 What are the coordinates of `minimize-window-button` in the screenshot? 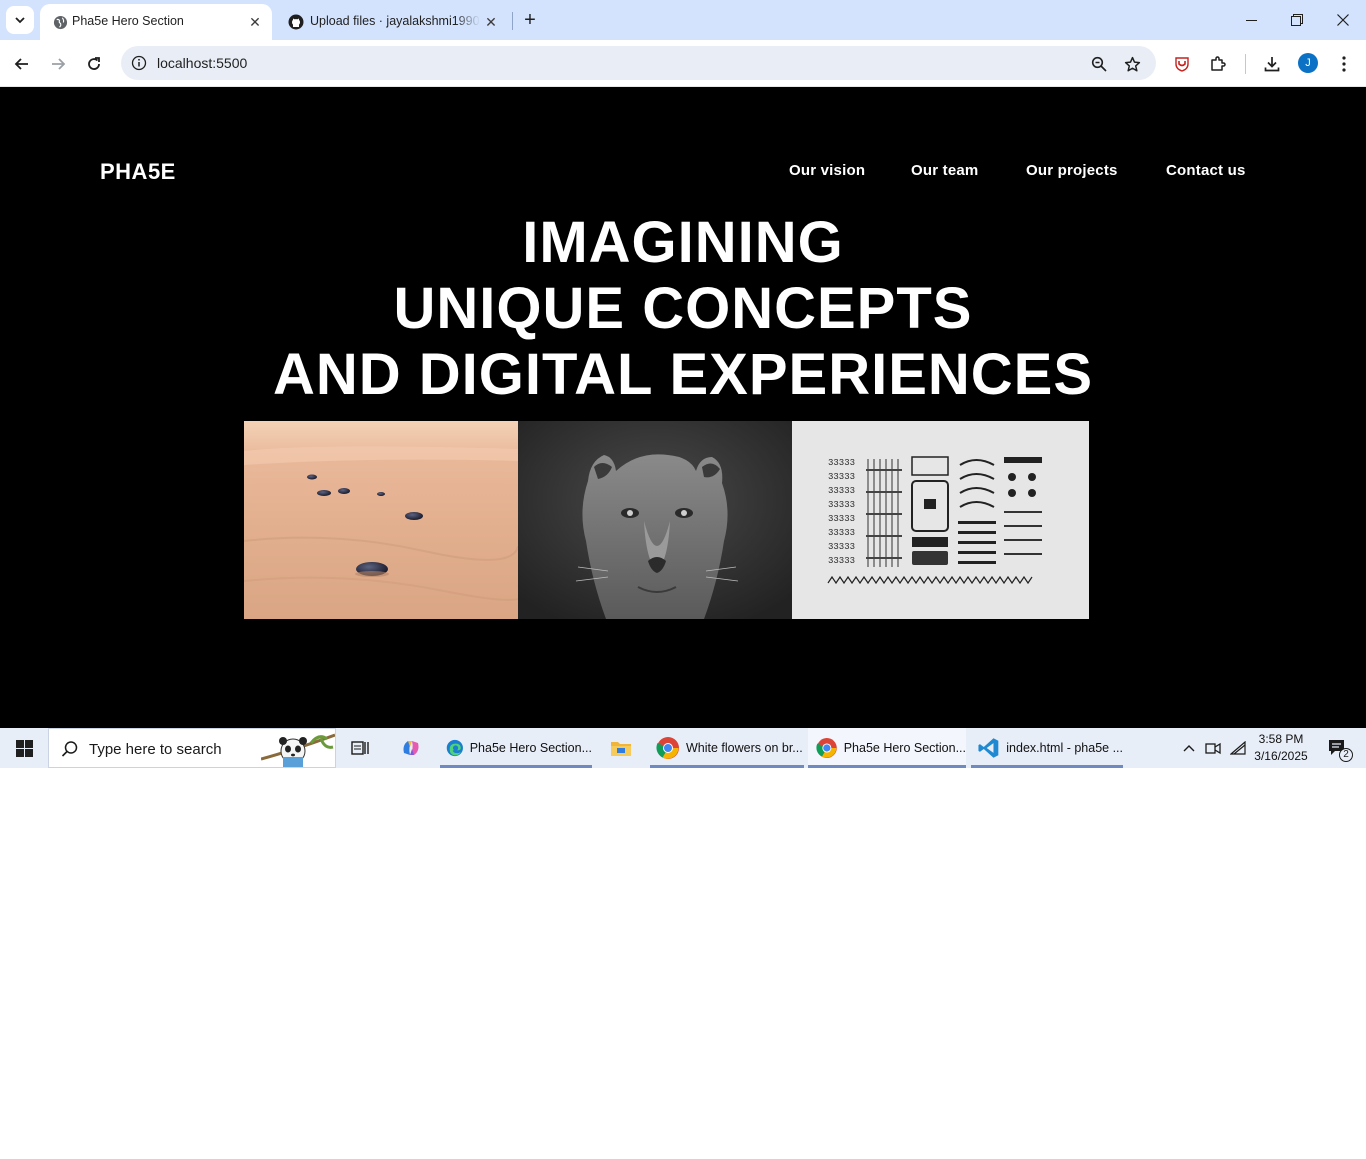 It's located at (1251, 20).